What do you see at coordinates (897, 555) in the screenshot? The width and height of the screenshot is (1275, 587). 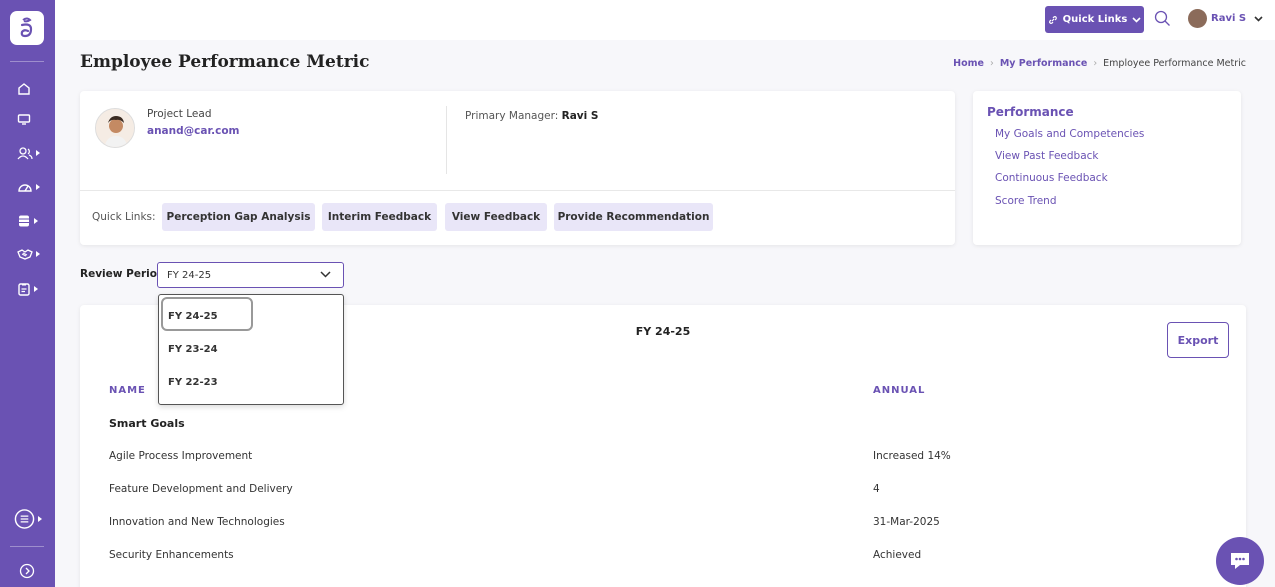 I see `table-row-annual: Achieved` at bounding box center [897, 555].